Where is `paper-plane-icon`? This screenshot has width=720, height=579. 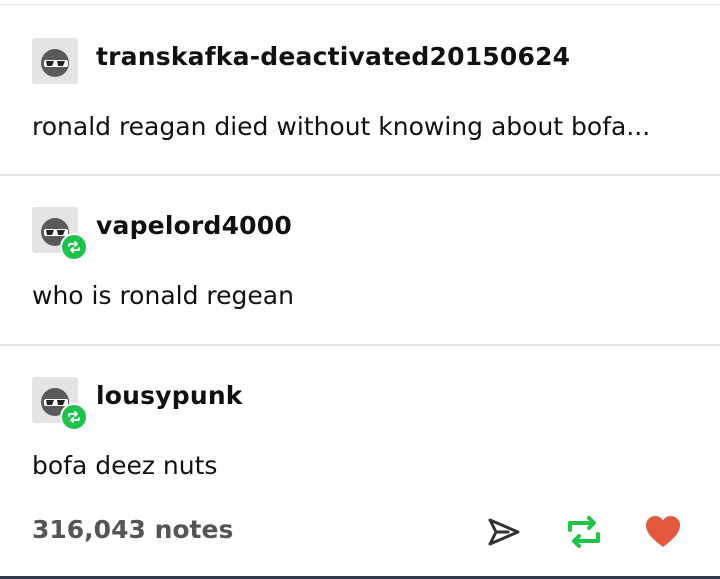 paper-plane-icon is located at coordinates (504, 532).